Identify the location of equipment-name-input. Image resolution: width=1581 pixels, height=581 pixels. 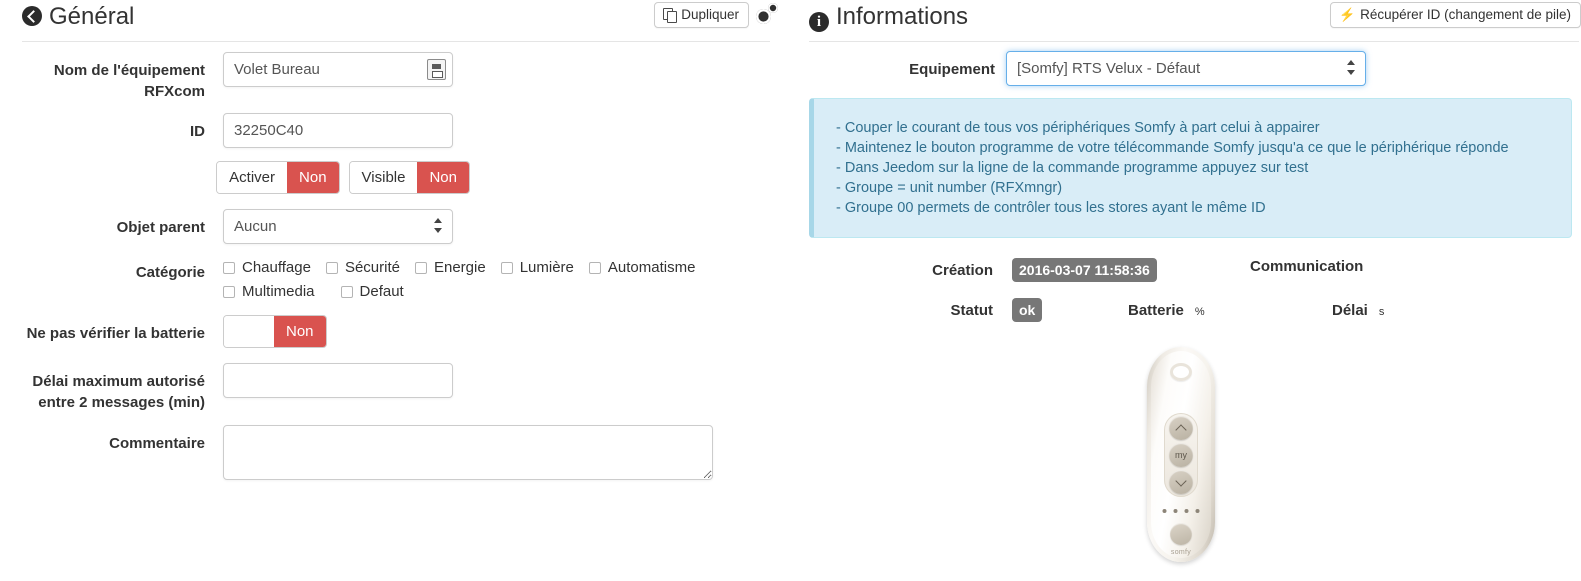
(338, 69).